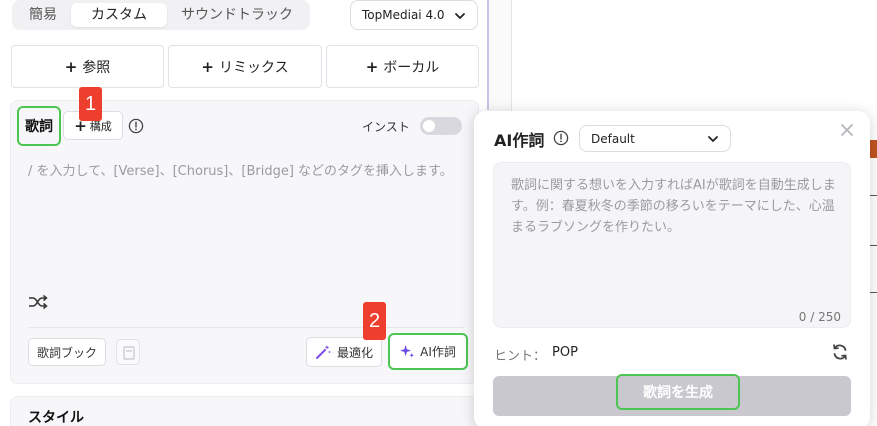 This screenshot has height=426, width=877. I want to click on save-icon, so click(128, 352).